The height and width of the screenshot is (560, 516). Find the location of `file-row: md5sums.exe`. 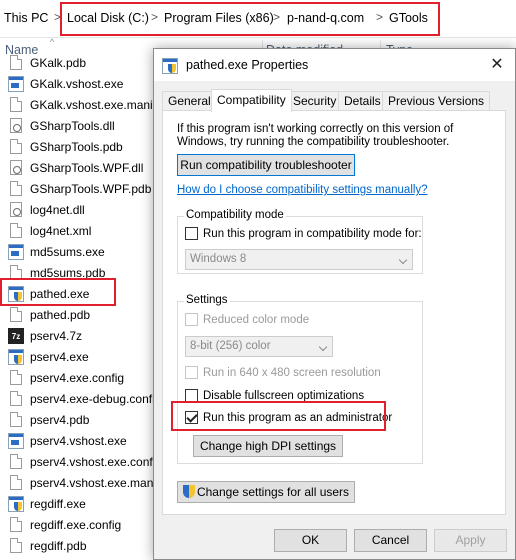

file-row: md5sums.exe is located at coordinates (80, 251).